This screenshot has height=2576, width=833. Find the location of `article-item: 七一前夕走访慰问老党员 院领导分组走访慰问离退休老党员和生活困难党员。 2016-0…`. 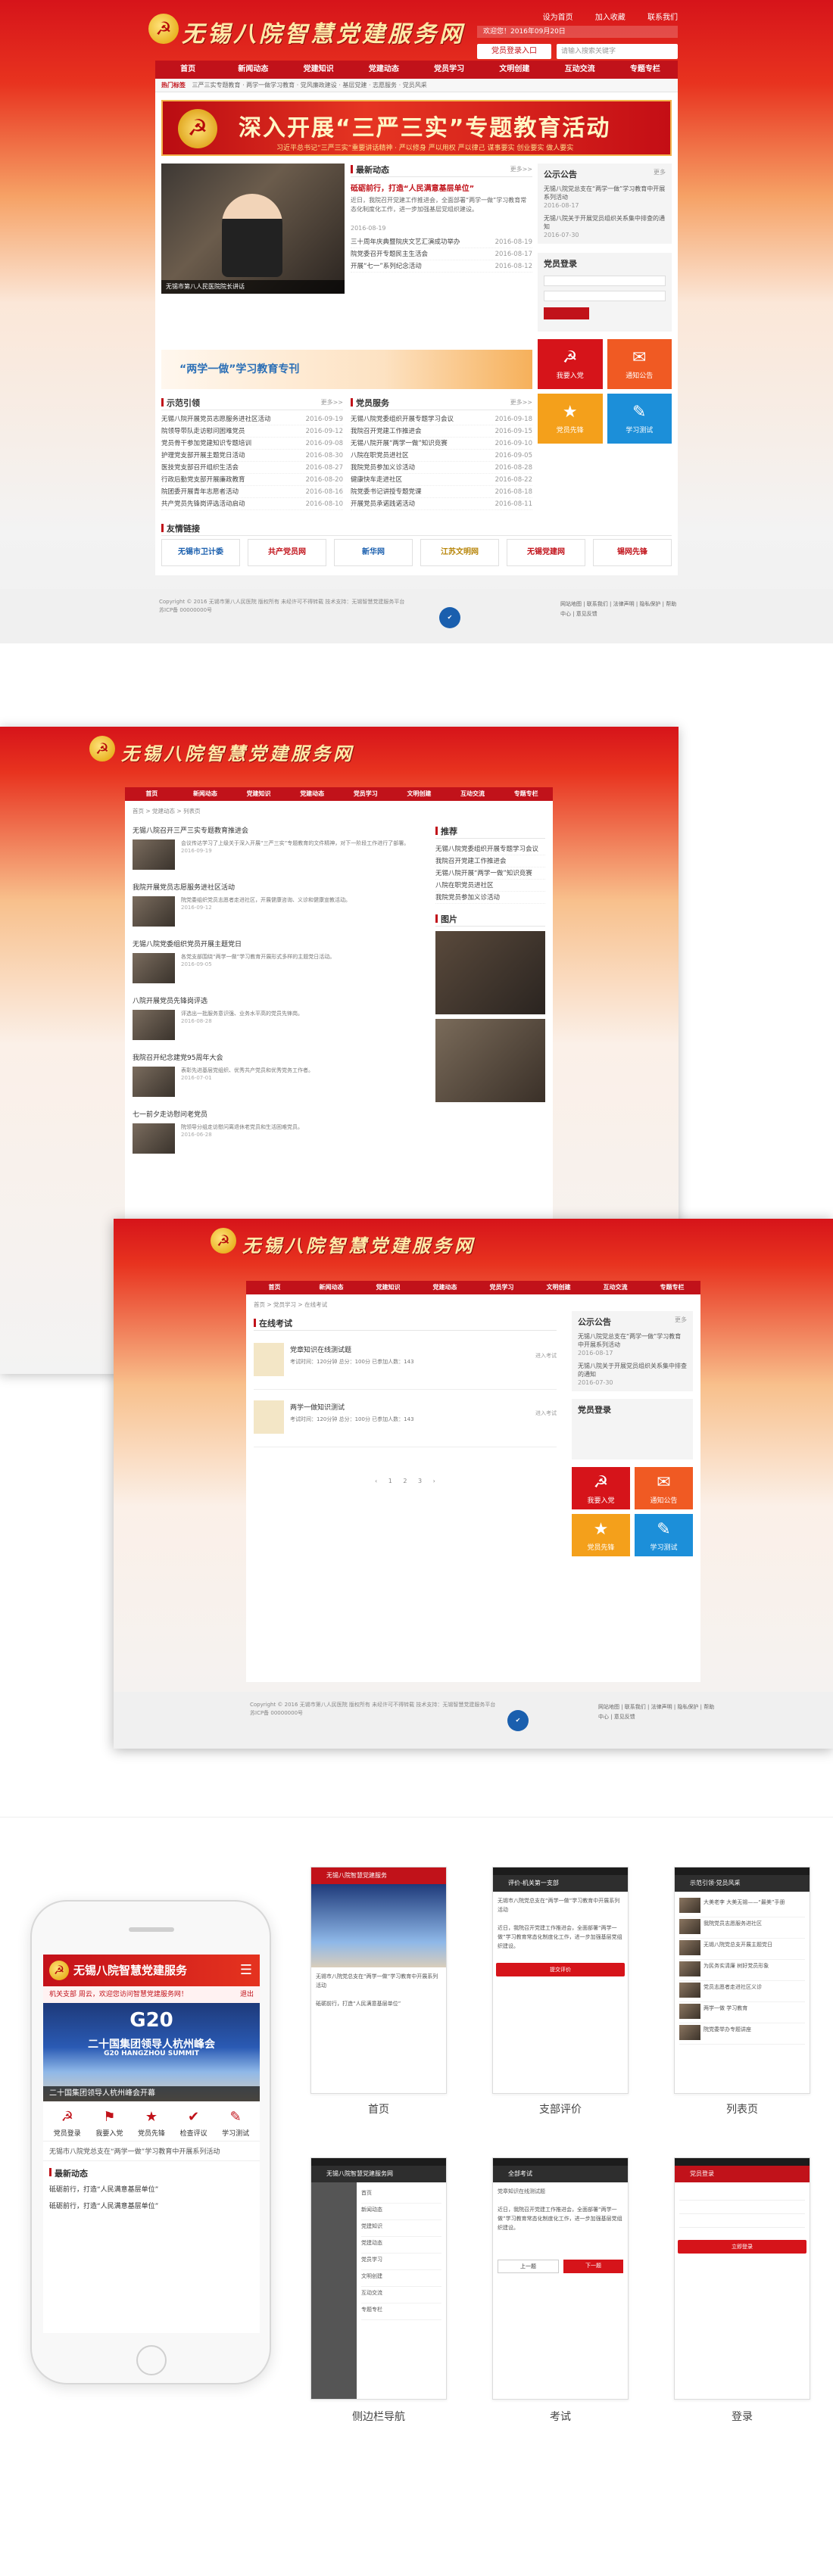

article-item: 七一前夕走访慰问老党员 院领导分组走访慰问离退休老党员和生活困难党员。 2016-0… is located at coordinates (279, 1131).